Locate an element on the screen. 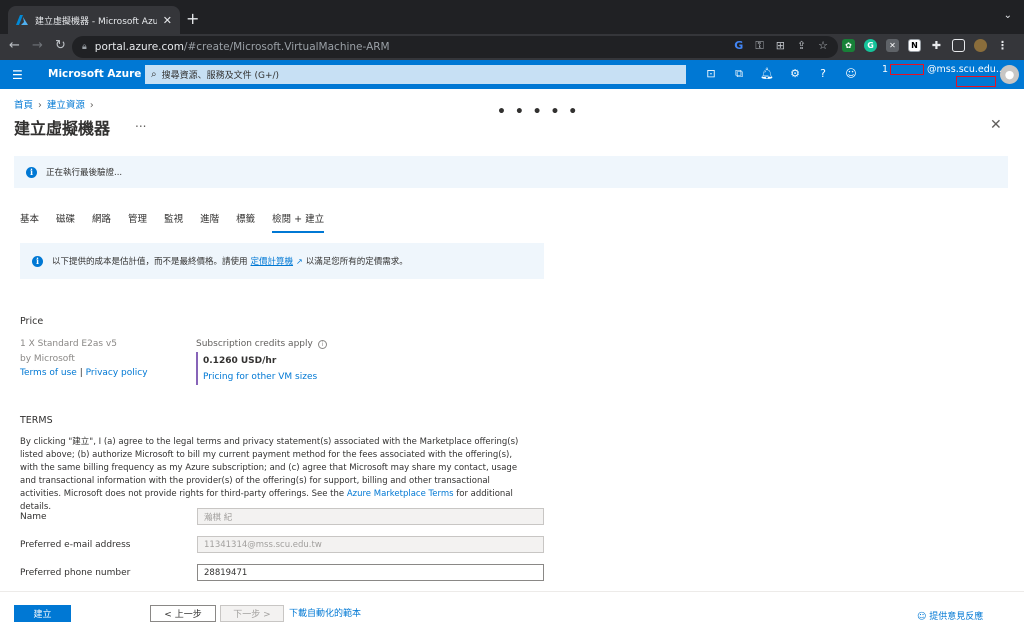  external-link-icon: ↗ is located at coordinates (299, 261).